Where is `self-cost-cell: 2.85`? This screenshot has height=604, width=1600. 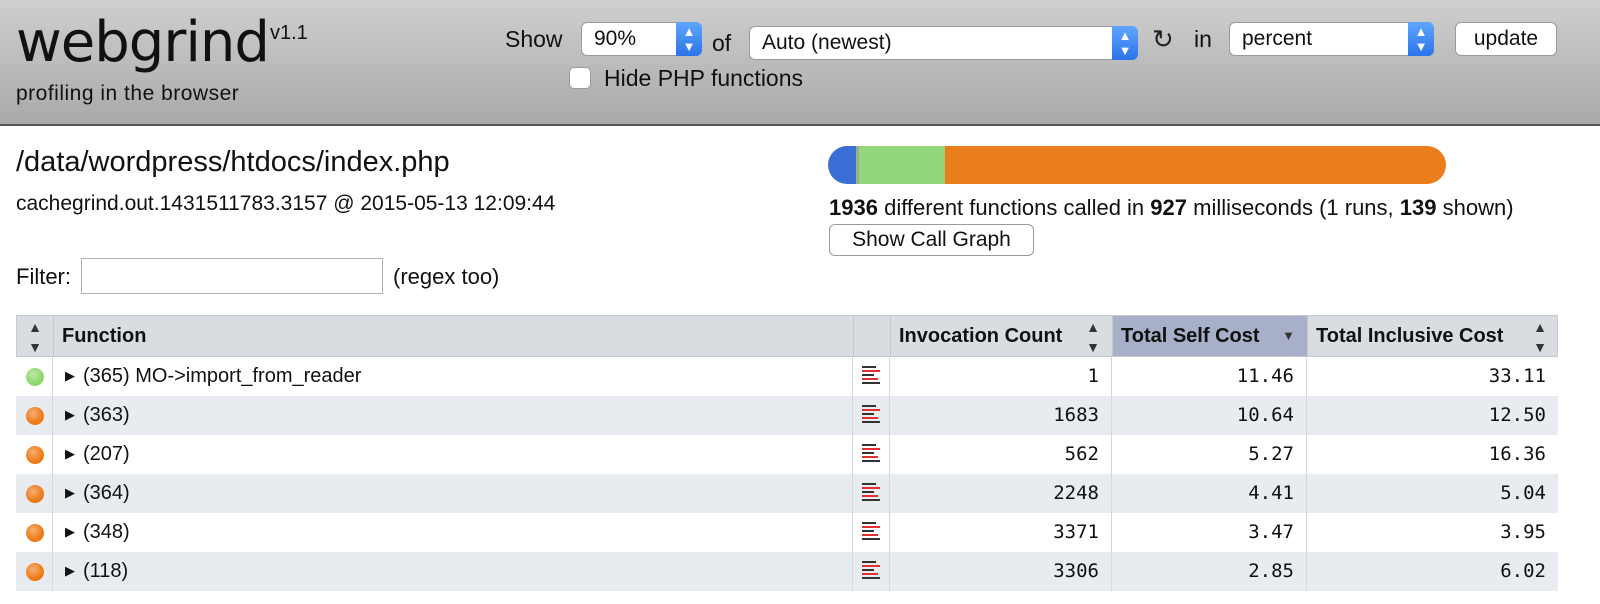
self-cost-cell: 2.85 is located at coordinates (1209, 571).